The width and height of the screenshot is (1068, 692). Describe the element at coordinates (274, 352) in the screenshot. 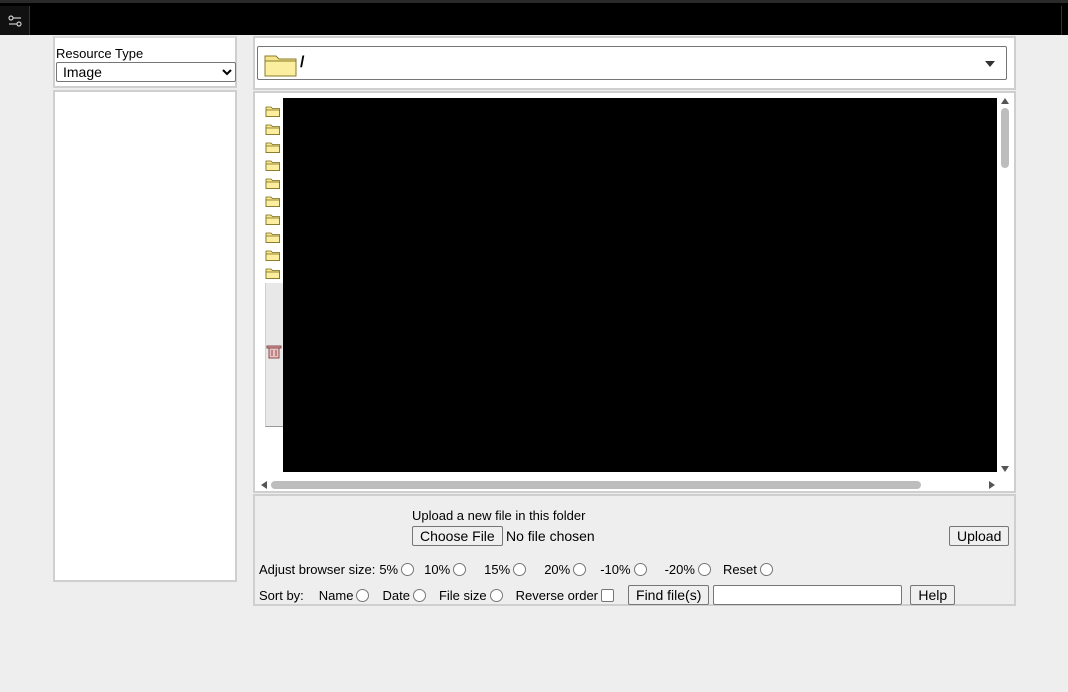

I see `trash-icon` at that location.